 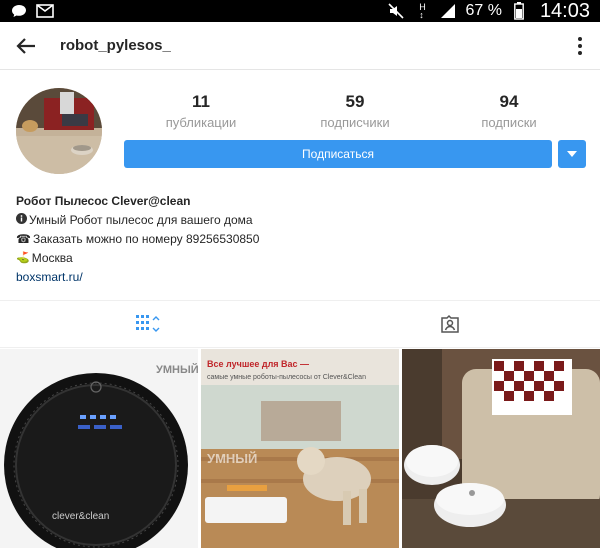 I want to click on bio-line: ☎ Заказать можно по номеру 89256530850, so click(x=301, y=239).